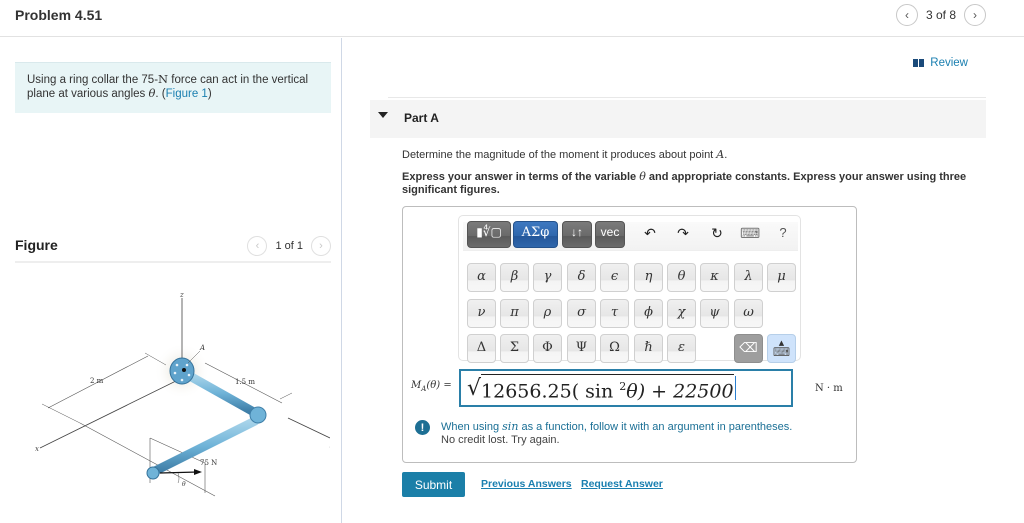 This screenshot has height=523, width=1024. Describe the element at coordinates (648, 348) in the screenshot. I see `key-hbar: ℏ` at that location.